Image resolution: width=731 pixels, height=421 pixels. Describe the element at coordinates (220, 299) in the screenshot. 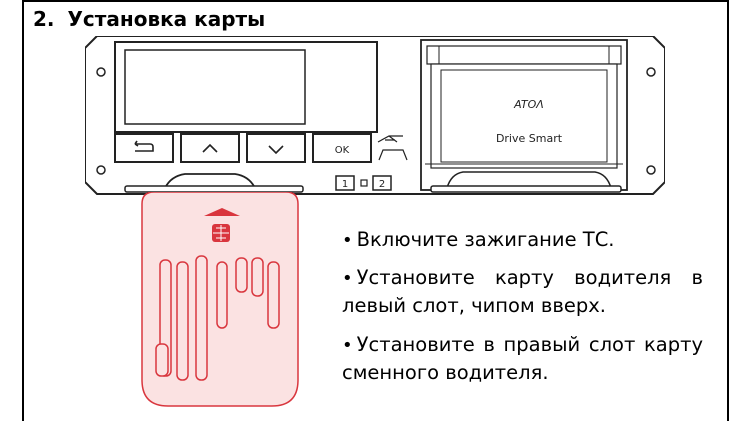

I see `driver-card` at that location.